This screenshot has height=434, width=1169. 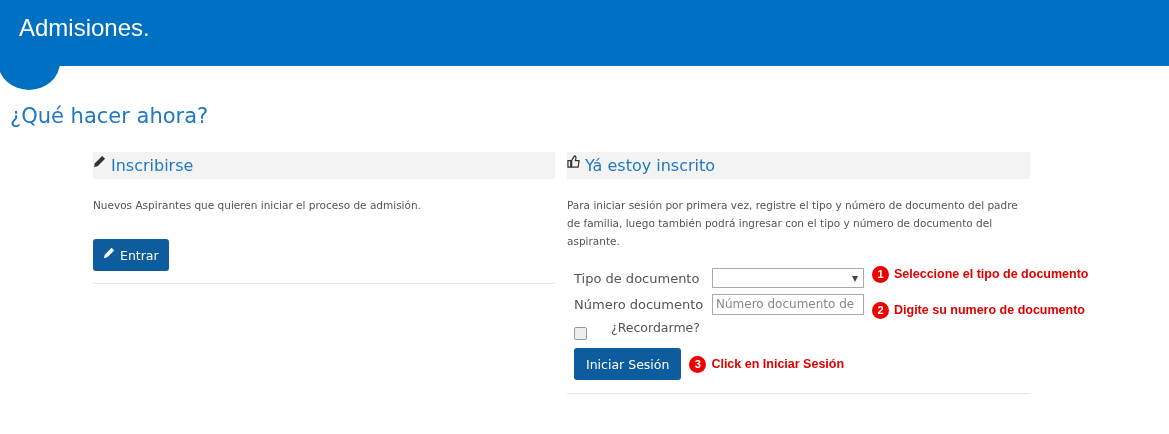 What do you see at coordinates (698, 364) in the screenshot?
I see `step-number-badge: 3` at bounding box center [698, 364].